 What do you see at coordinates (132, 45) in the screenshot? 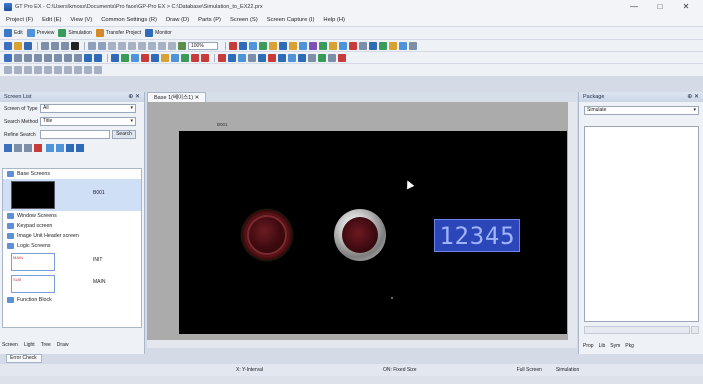
I see `ungroup-icon` at bounding box center [132, 45].